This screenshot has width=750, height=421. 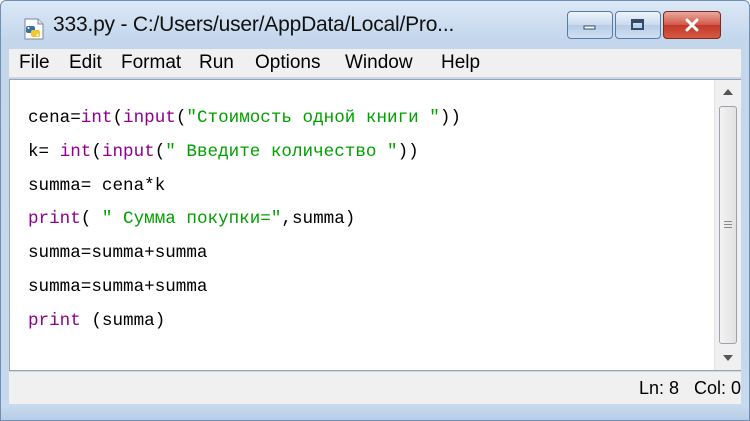 What do you see at coordinates (589, 27) in the screenshot?
I see `minimize-icon` at bounding box center [589, 27].